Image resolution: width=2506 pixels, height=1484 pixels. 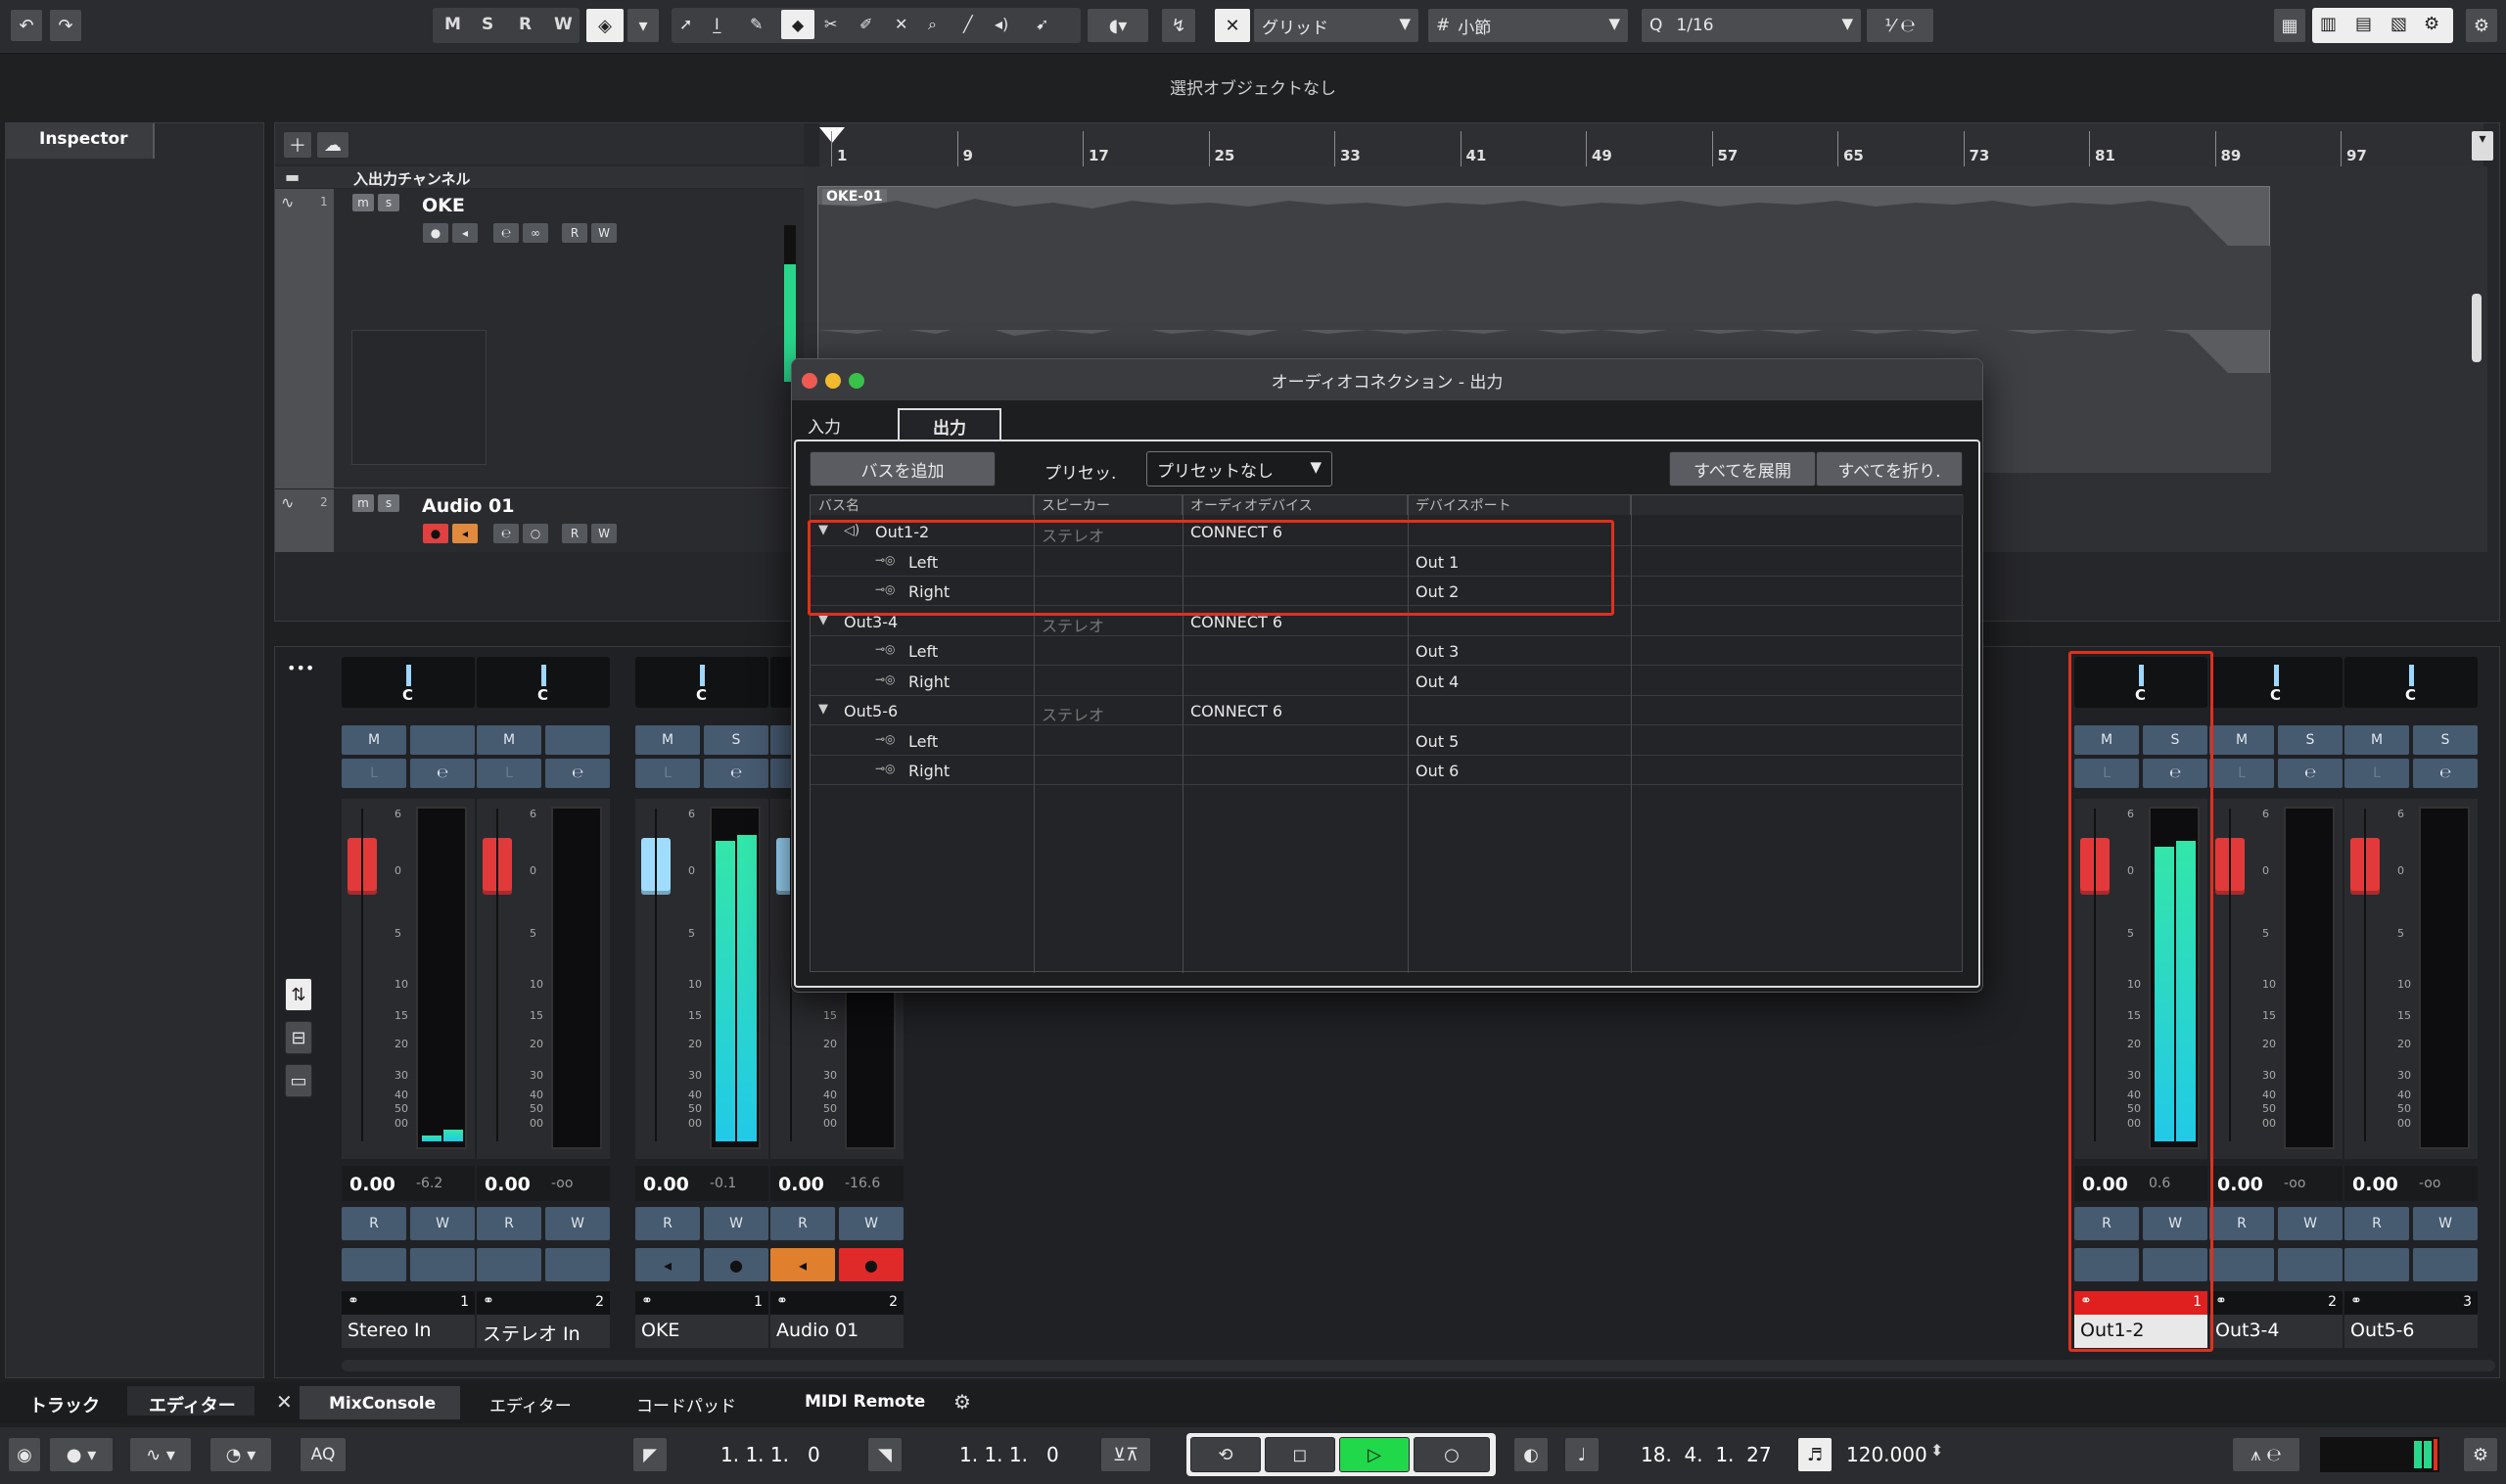 I want to click on add-track-from-preset-button: ☁, so click(x=332, y=145).